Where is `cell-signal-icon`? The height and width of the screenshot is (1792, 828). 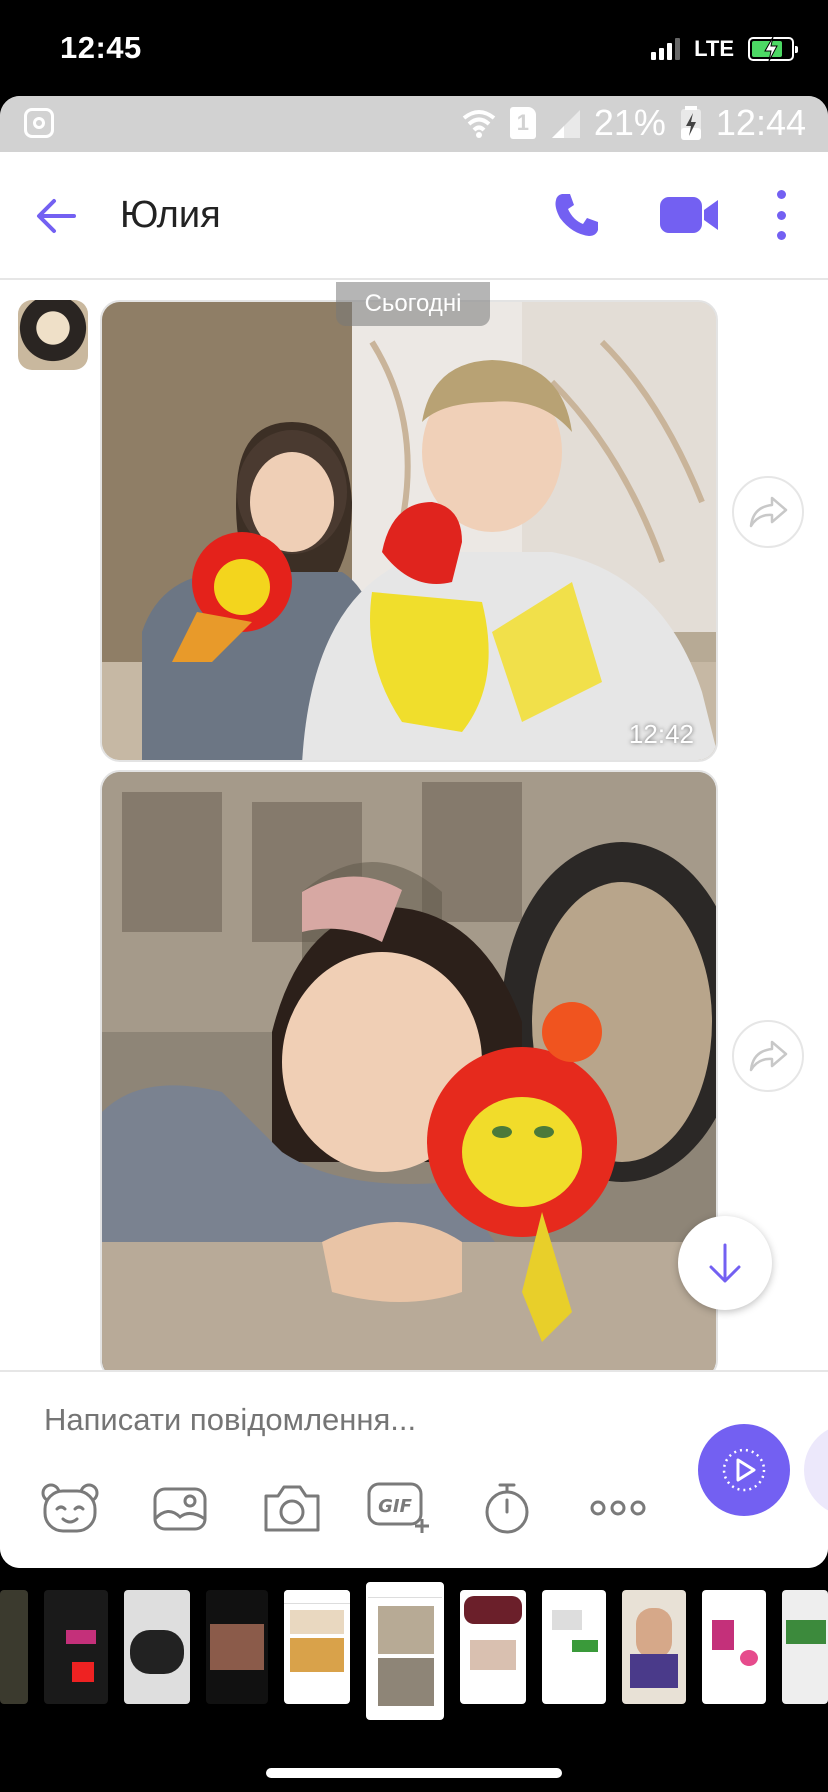
cell-signal-icon is located at coordinates (565, 124).